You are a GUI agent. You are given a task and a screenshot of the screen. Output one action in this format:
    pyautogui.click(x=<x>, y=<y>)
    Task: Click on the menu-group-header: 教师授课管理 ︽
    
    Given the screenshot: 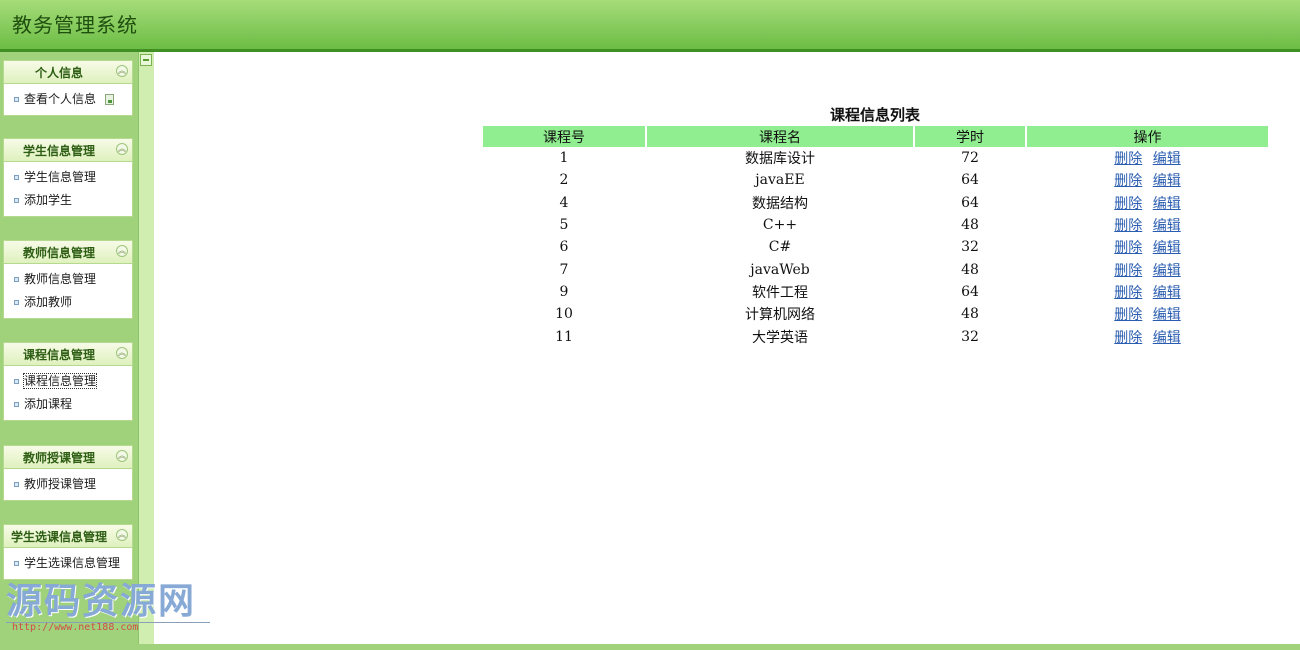 What is the action you would take?
    pyautogui.click(x=68, y=457)
    